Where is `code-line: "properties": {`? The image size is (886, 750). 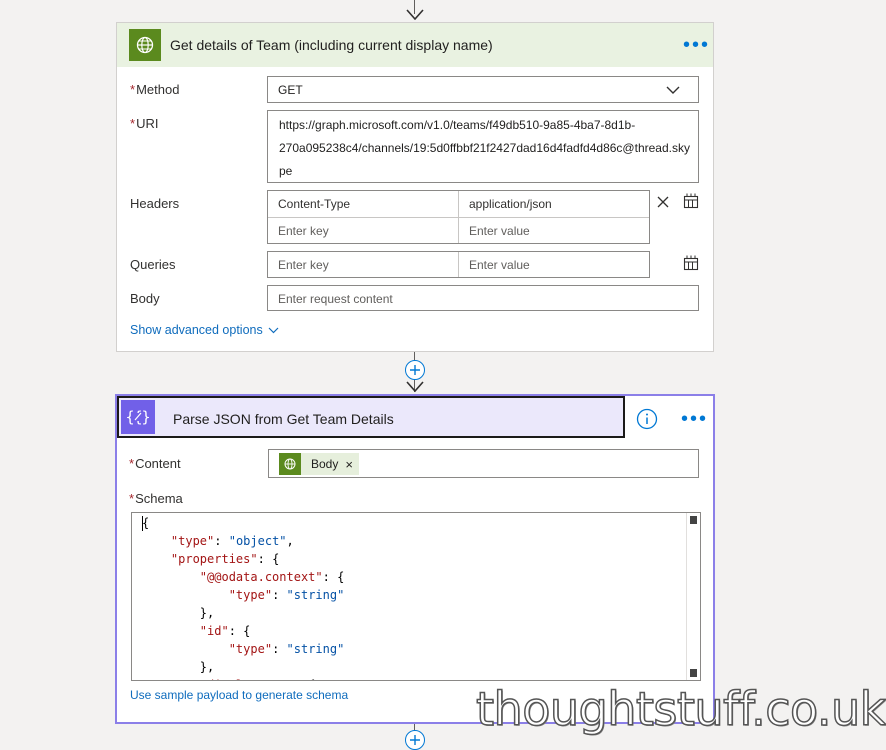 code-line: "properties": { is located at coordinates (225, 559).